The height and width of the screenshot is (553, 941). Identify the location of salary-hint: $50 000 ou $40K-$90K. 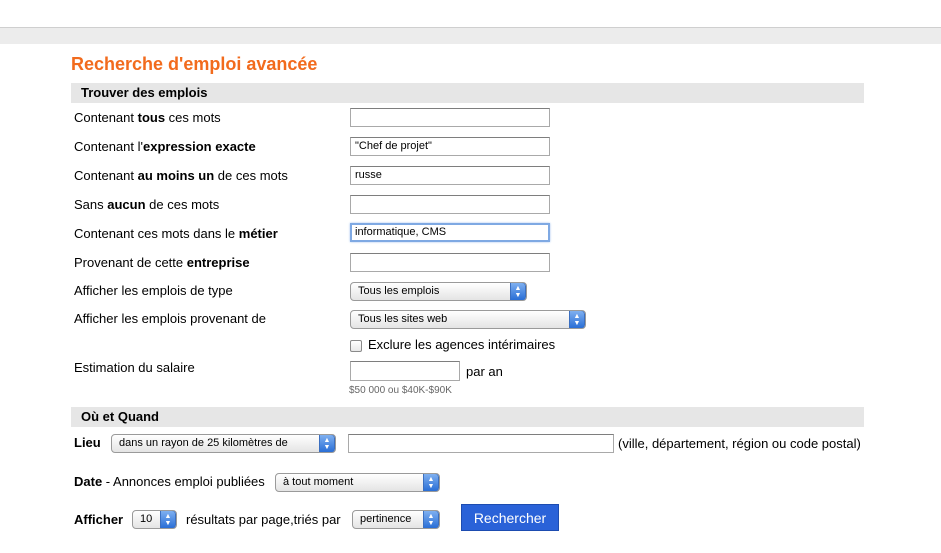
(400, 390).